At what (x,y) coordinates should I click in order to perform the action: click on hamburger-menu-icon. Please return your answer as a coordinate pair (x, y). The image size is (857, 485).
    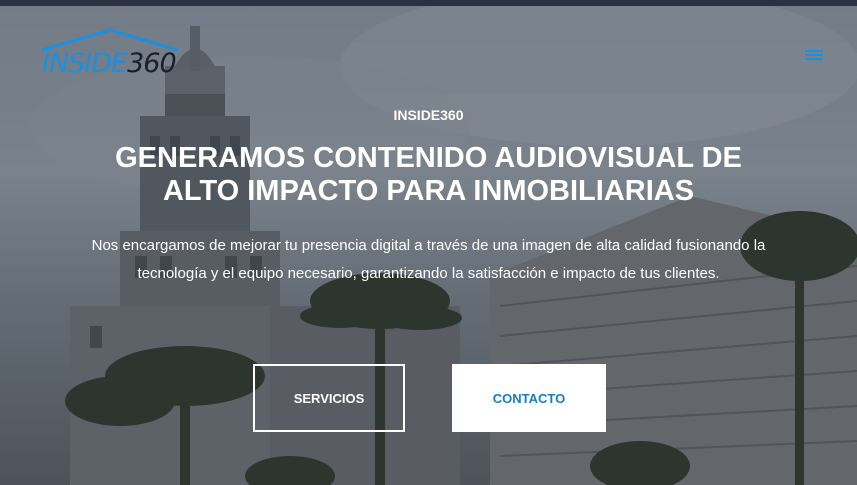
    Looking at the image, I should click on (815, 56).